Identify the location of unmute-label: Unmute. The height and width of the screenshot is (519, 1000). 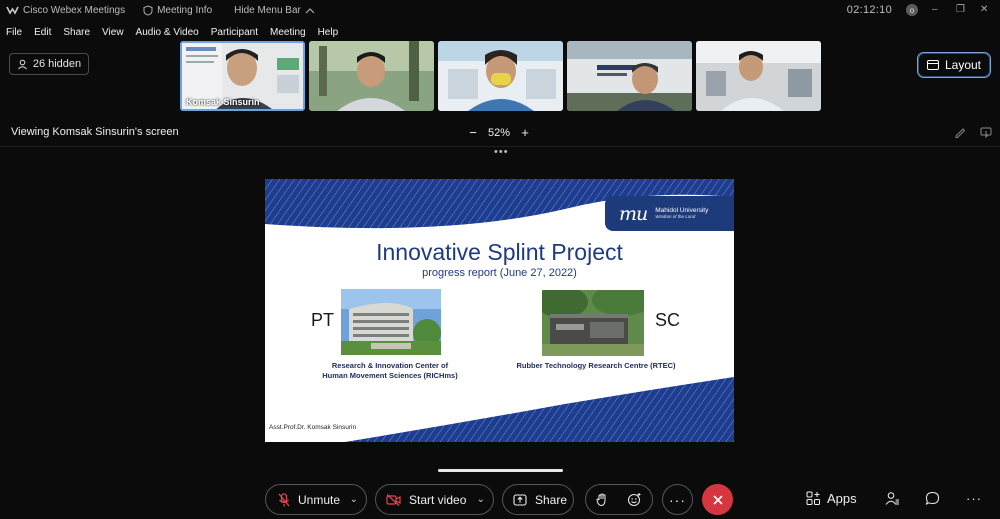
(319, 499).